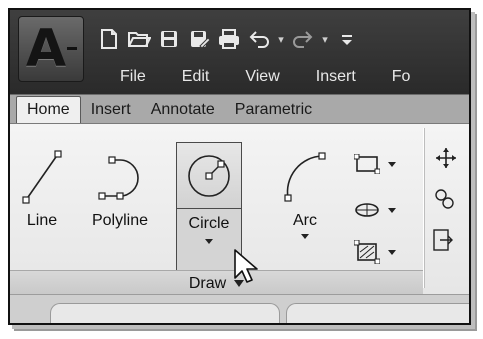  I want to click on menu-insert: Insert, so click(336, 77).